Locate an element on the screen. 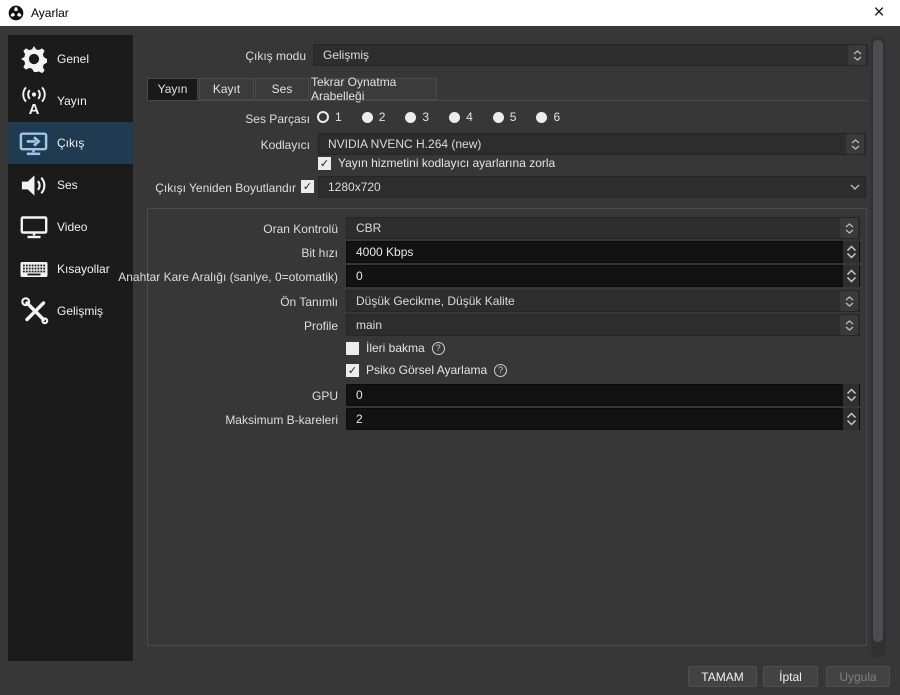 The height and width of the screenshot is (695, 900). sidebar-item-cikis: Çıkış is located at coordinates (70, 143).